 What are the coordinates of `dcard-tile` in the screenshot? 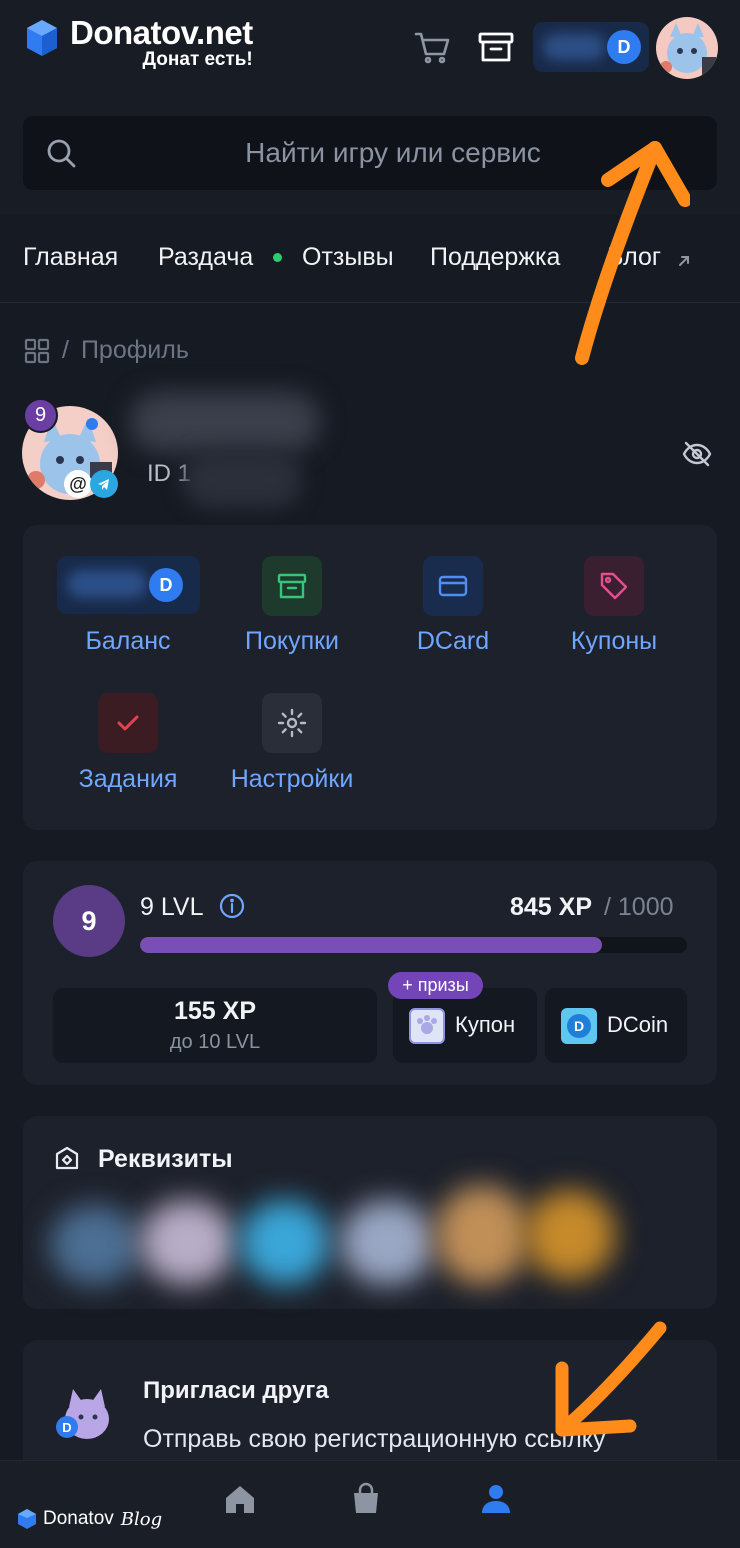 It's located at (453, 586).